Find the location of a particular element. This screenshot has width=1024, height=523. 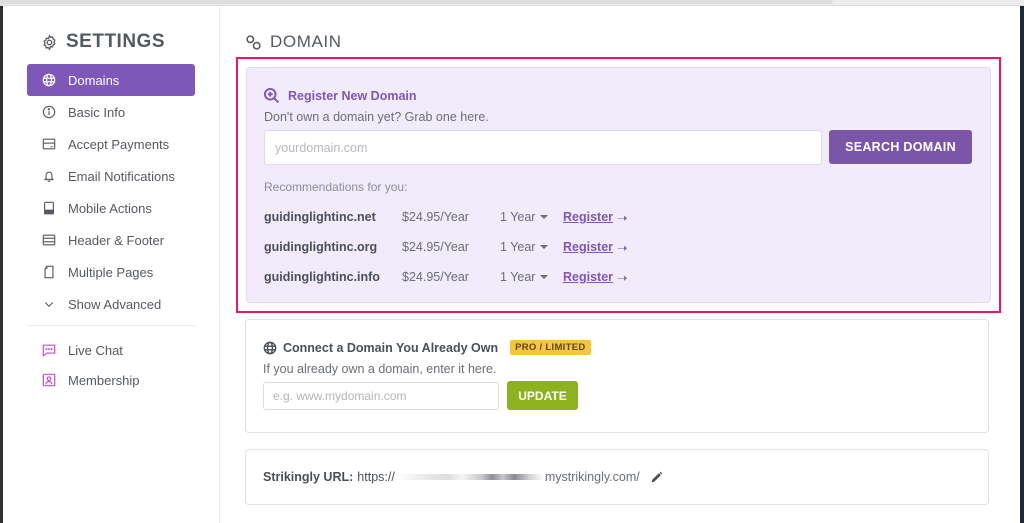

page-title: DOMAIN is located at coordinates (293, 42).